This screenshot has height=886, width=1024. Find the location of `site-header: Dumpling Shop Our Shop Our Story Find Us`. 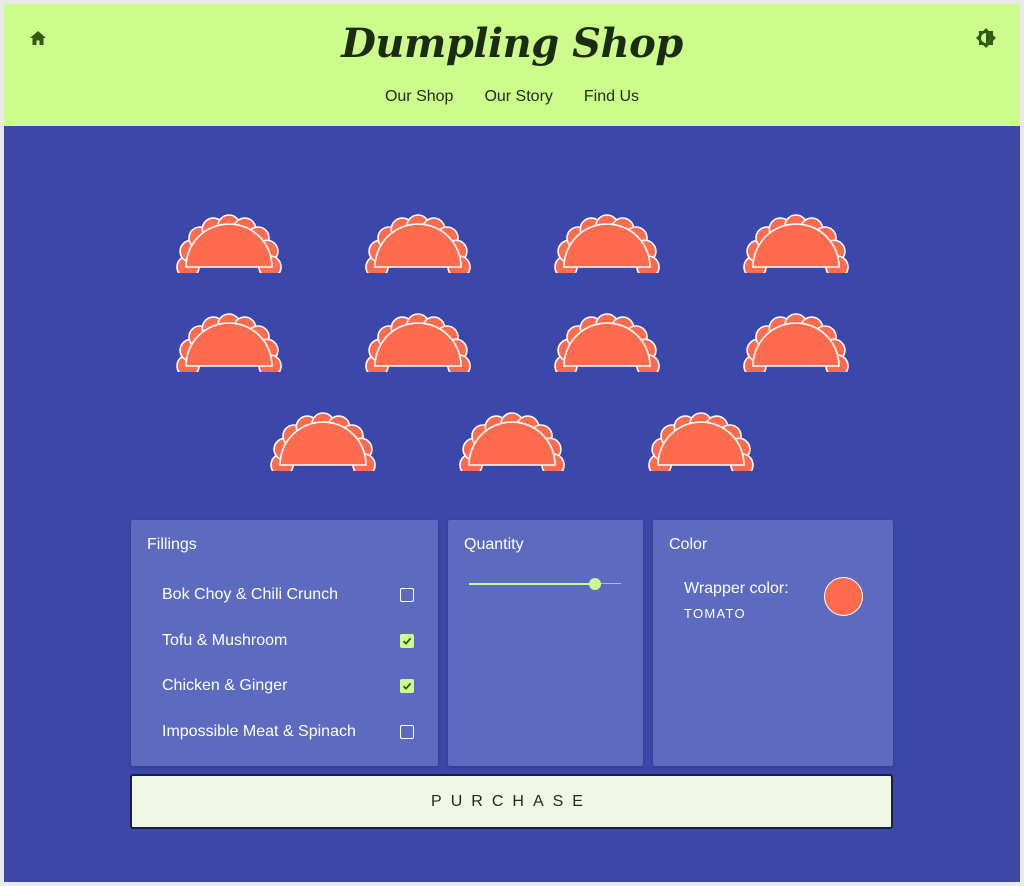

site-header: Dumpling Shop Our Shop Our Story Find Us is located at coordinates (512, 65).